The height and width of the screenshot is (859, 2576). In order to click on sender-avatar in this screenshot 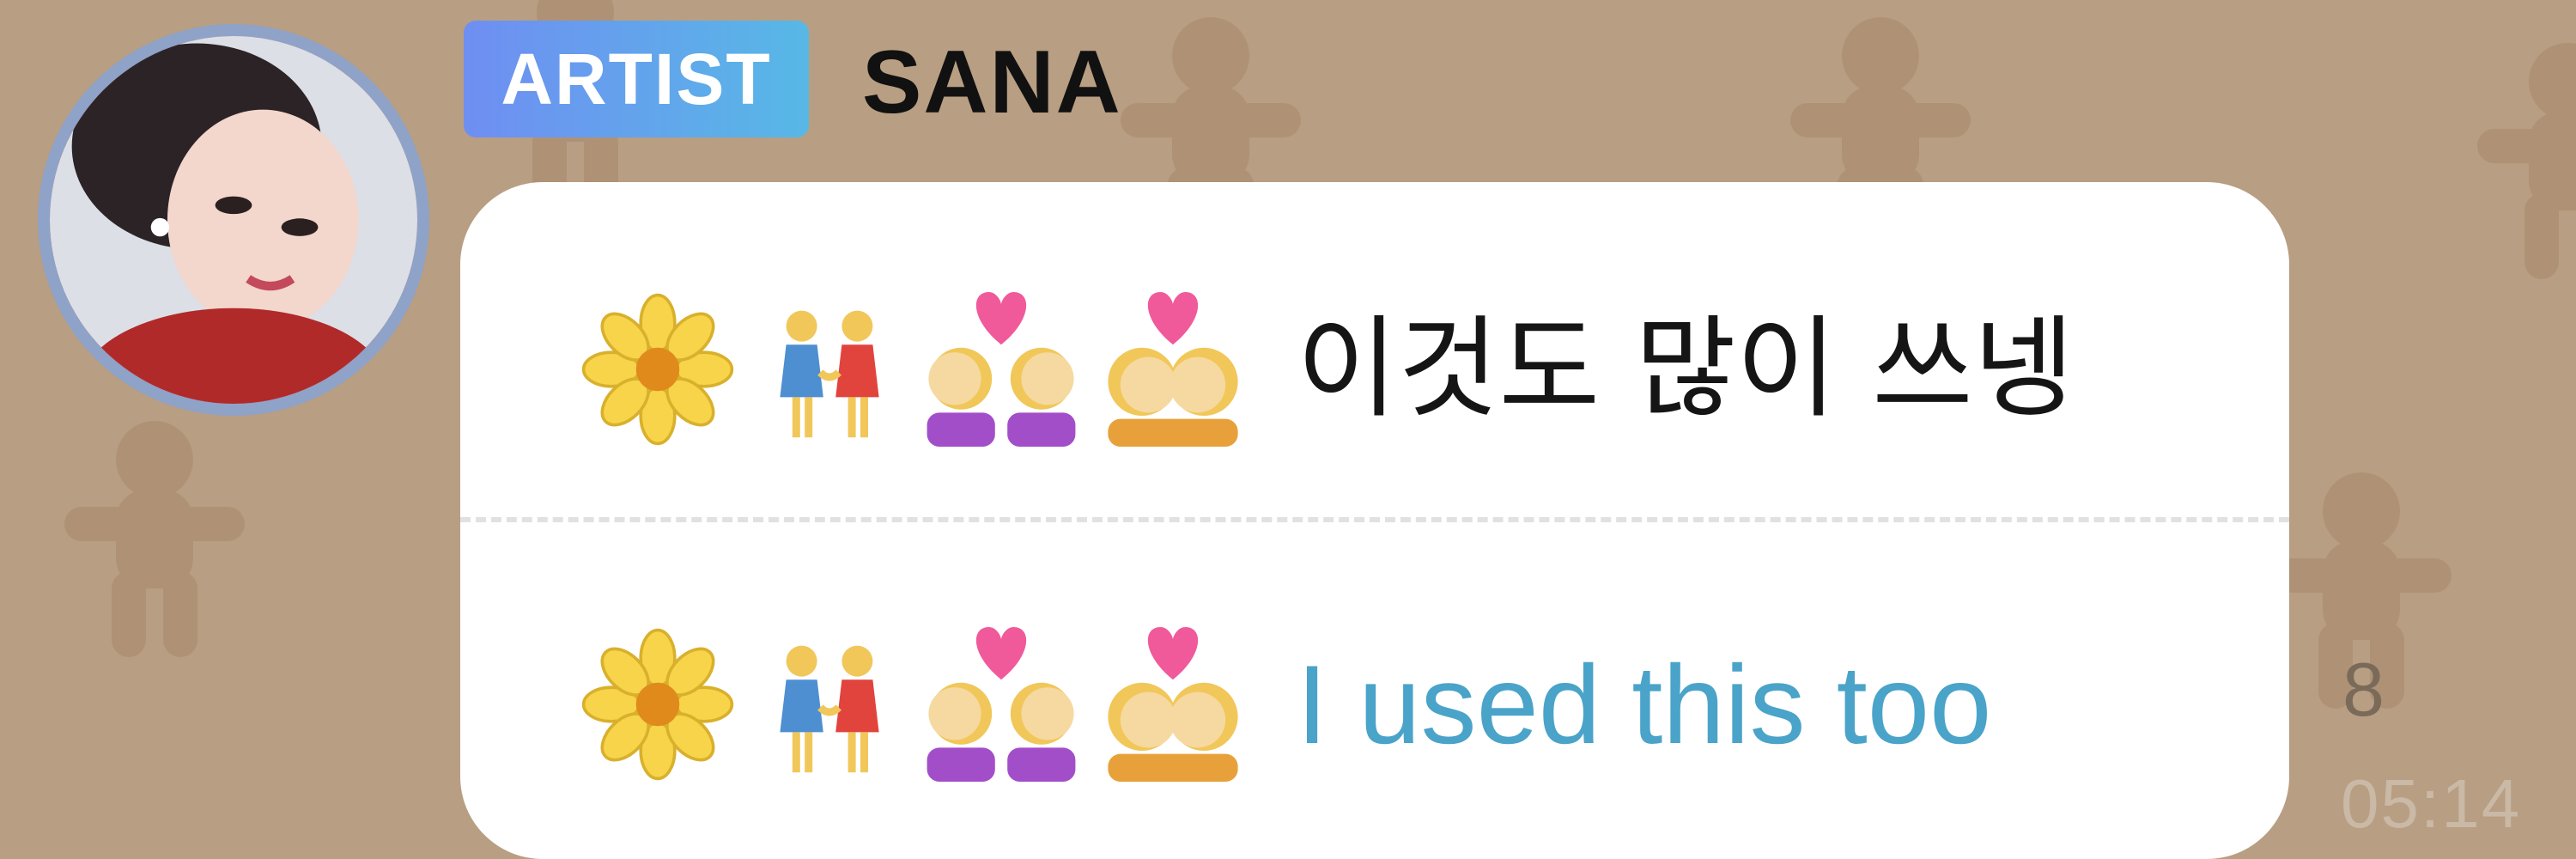, I will do `click(233, 220)`.